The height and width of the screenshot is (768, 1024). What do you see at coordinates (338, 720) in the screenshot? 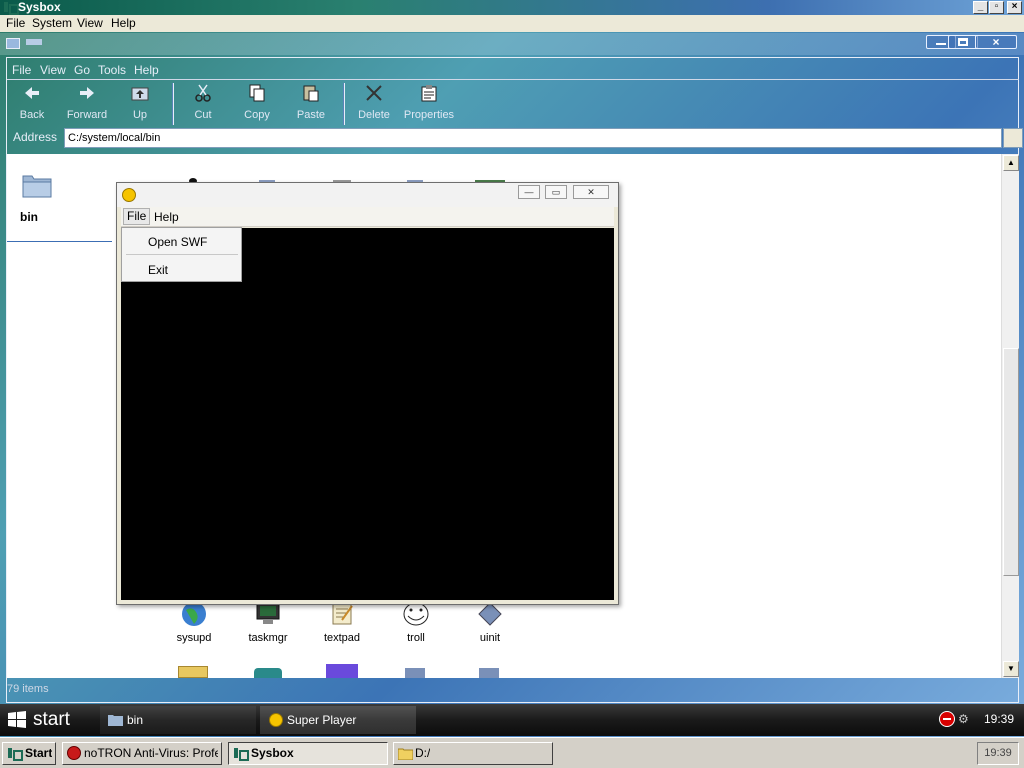
I see `task-super-player: Super Player` at bounding box center [338, 720].